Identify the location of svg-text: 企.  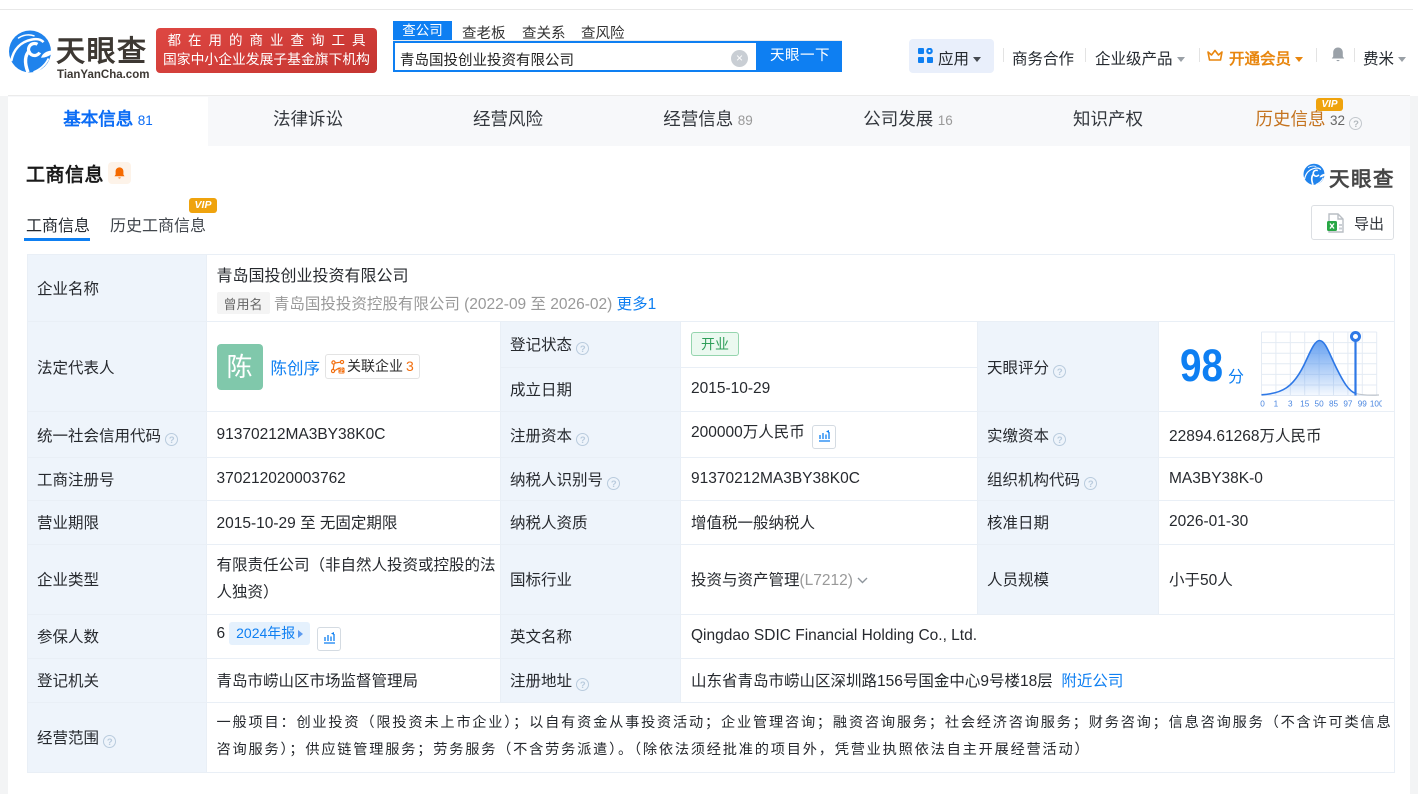
(342, 369).